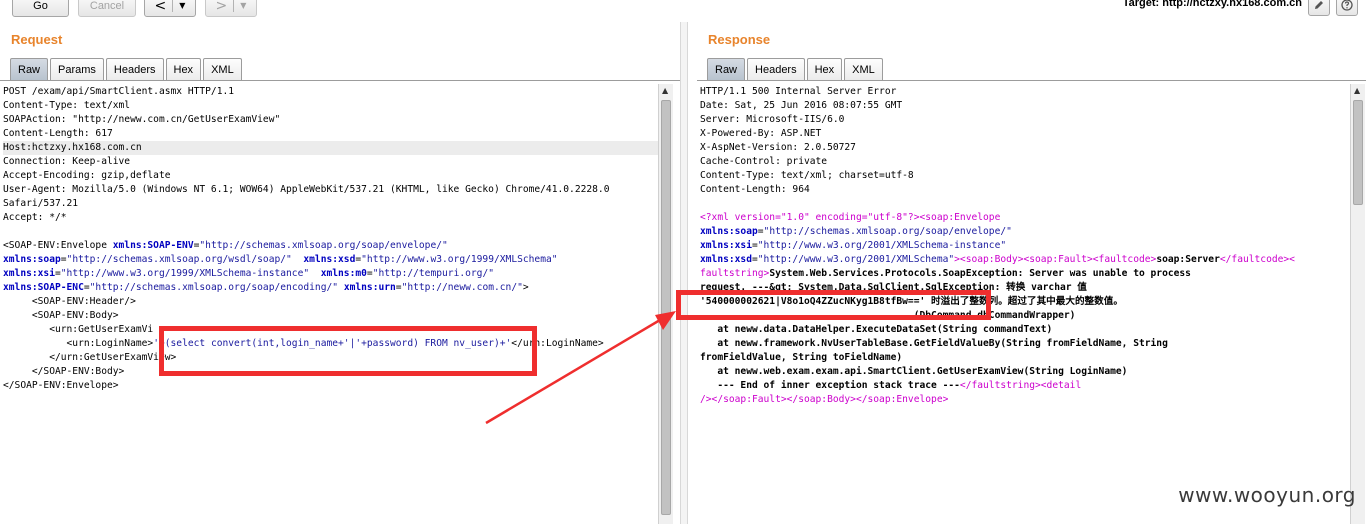 The height and width of the screenshot is (524, 1366). What do you see at coordinates (1025, 190) in the screenshot?
I see `code-line: Content-Length: 964` at bounding box center [1025, 190].